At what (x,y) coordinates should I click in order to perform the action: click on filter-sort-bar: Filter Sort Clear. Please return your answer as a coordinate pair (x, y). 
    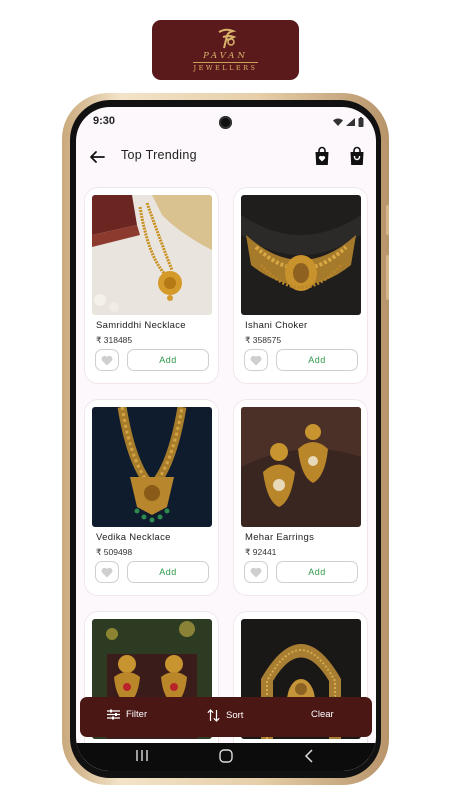
    Looking at the image, I should click on (226, 717).